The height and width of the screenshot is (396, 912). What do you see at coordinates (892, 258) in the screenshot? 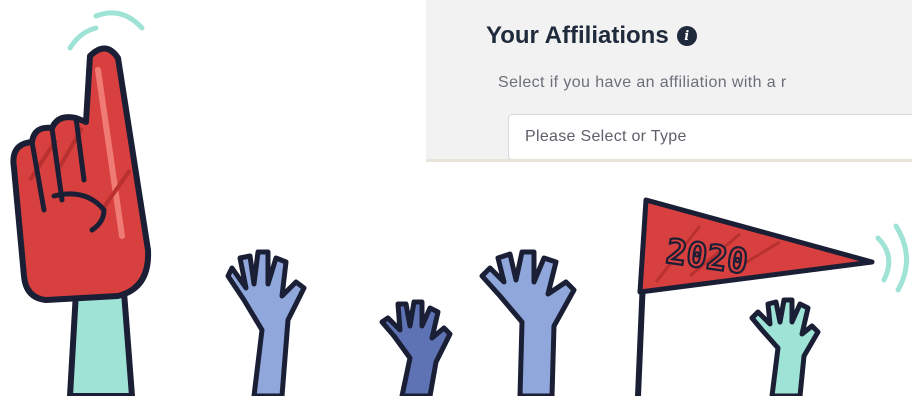
I see `wave-lines-right` at bounding box center [892, 258].